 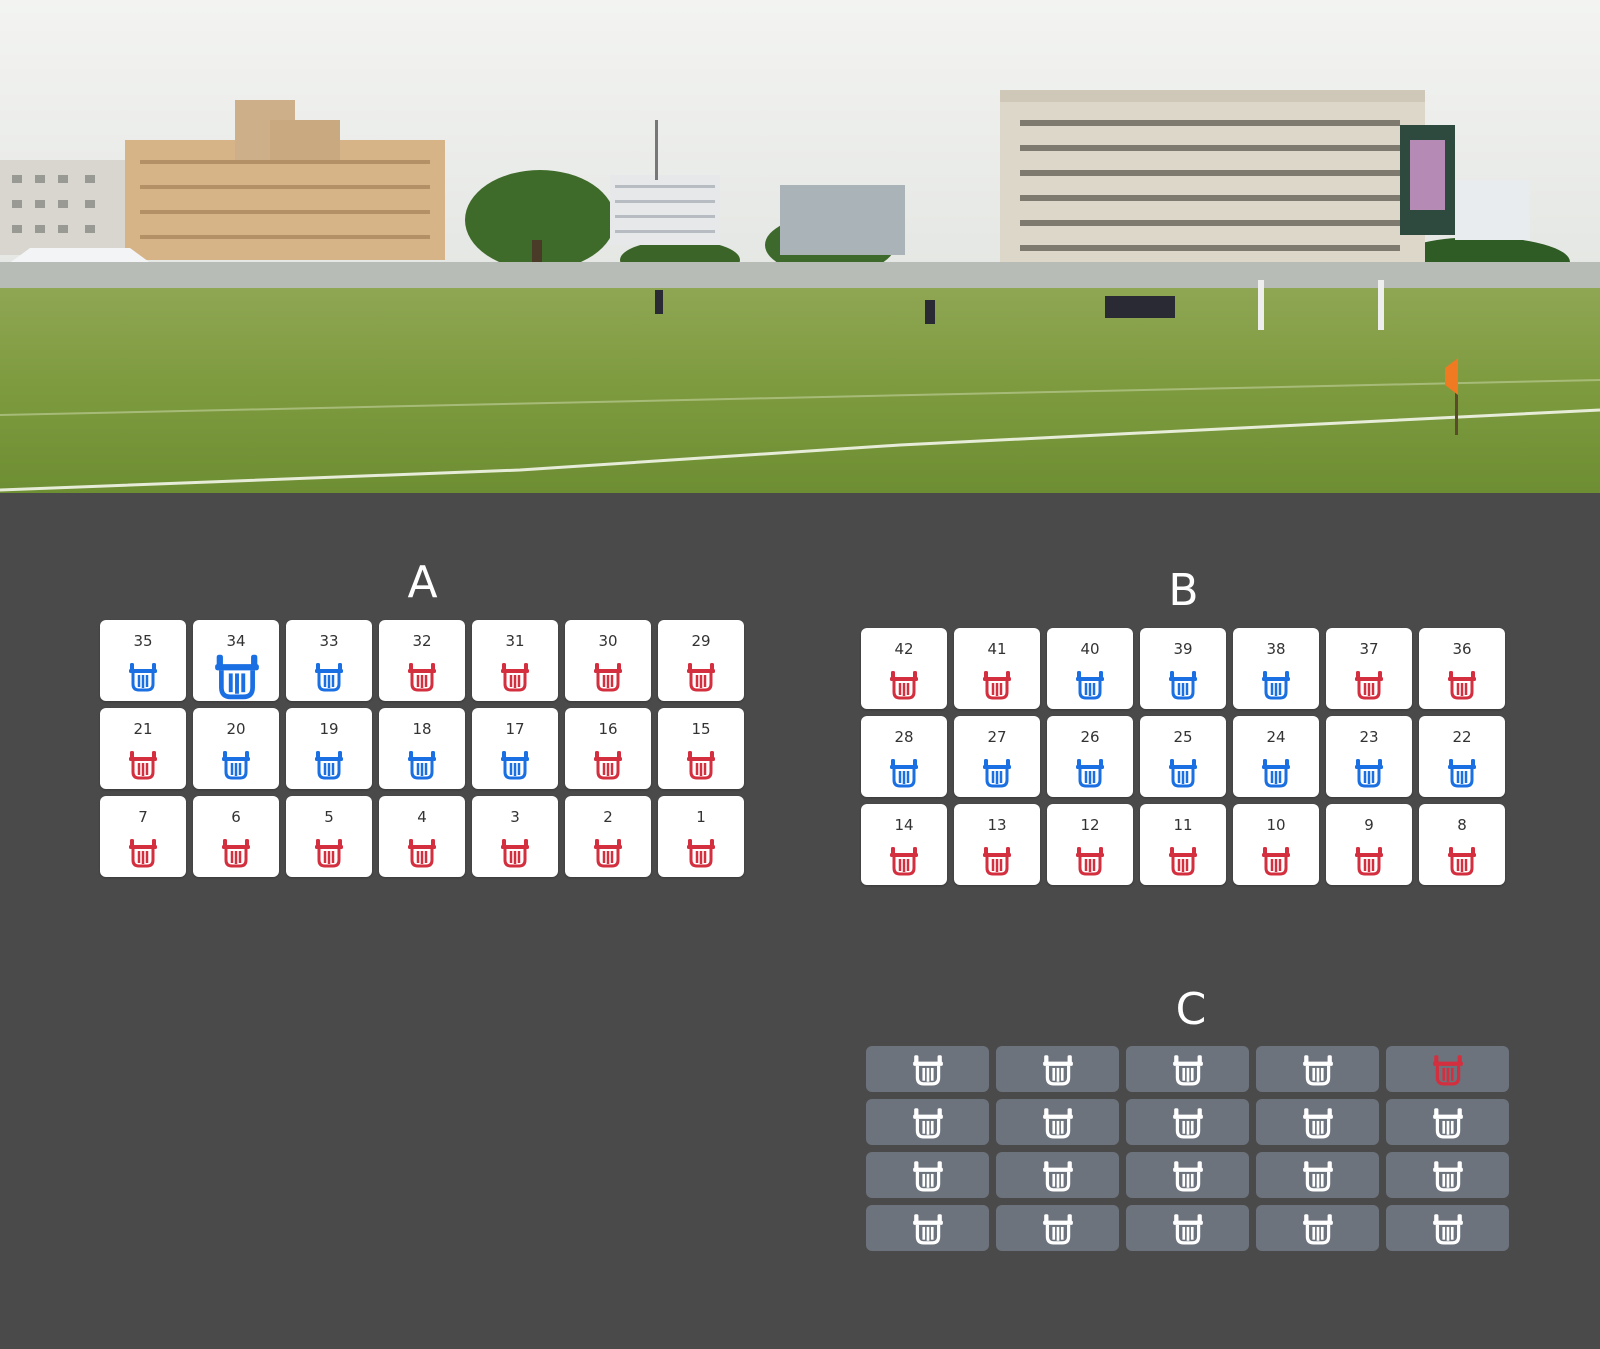 What do you see at coordinates (1462, 825) in the screenshot?
I see `seat-number: 8` at bounding box center [1462, 825].